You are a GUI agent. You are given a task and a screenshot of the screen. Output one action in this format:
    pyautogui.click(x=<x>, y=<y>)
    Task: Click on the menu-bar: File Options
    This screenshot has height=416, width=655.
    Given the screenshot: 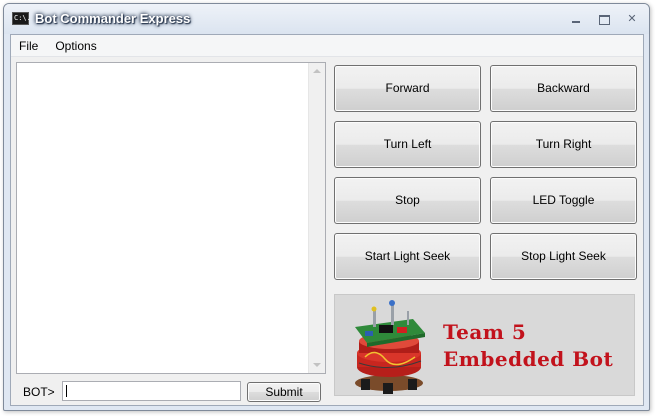 What is the action you would take?
    pyautogui.click(x=327, y=46)
    